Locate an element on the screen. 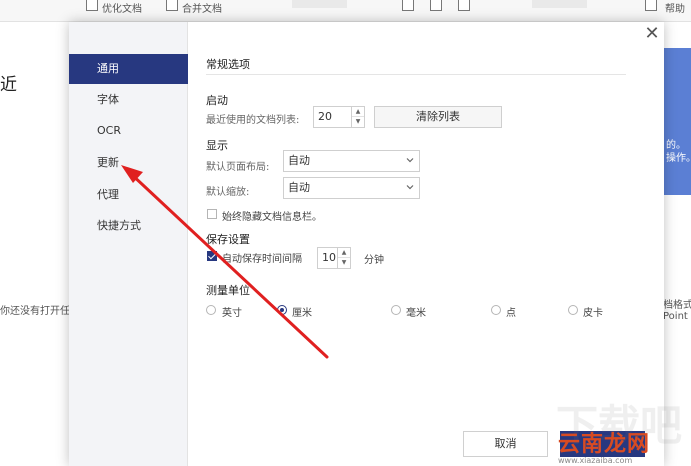 This screenshot has width=691, height=466. document-icon is located at coordinates (92, 5).